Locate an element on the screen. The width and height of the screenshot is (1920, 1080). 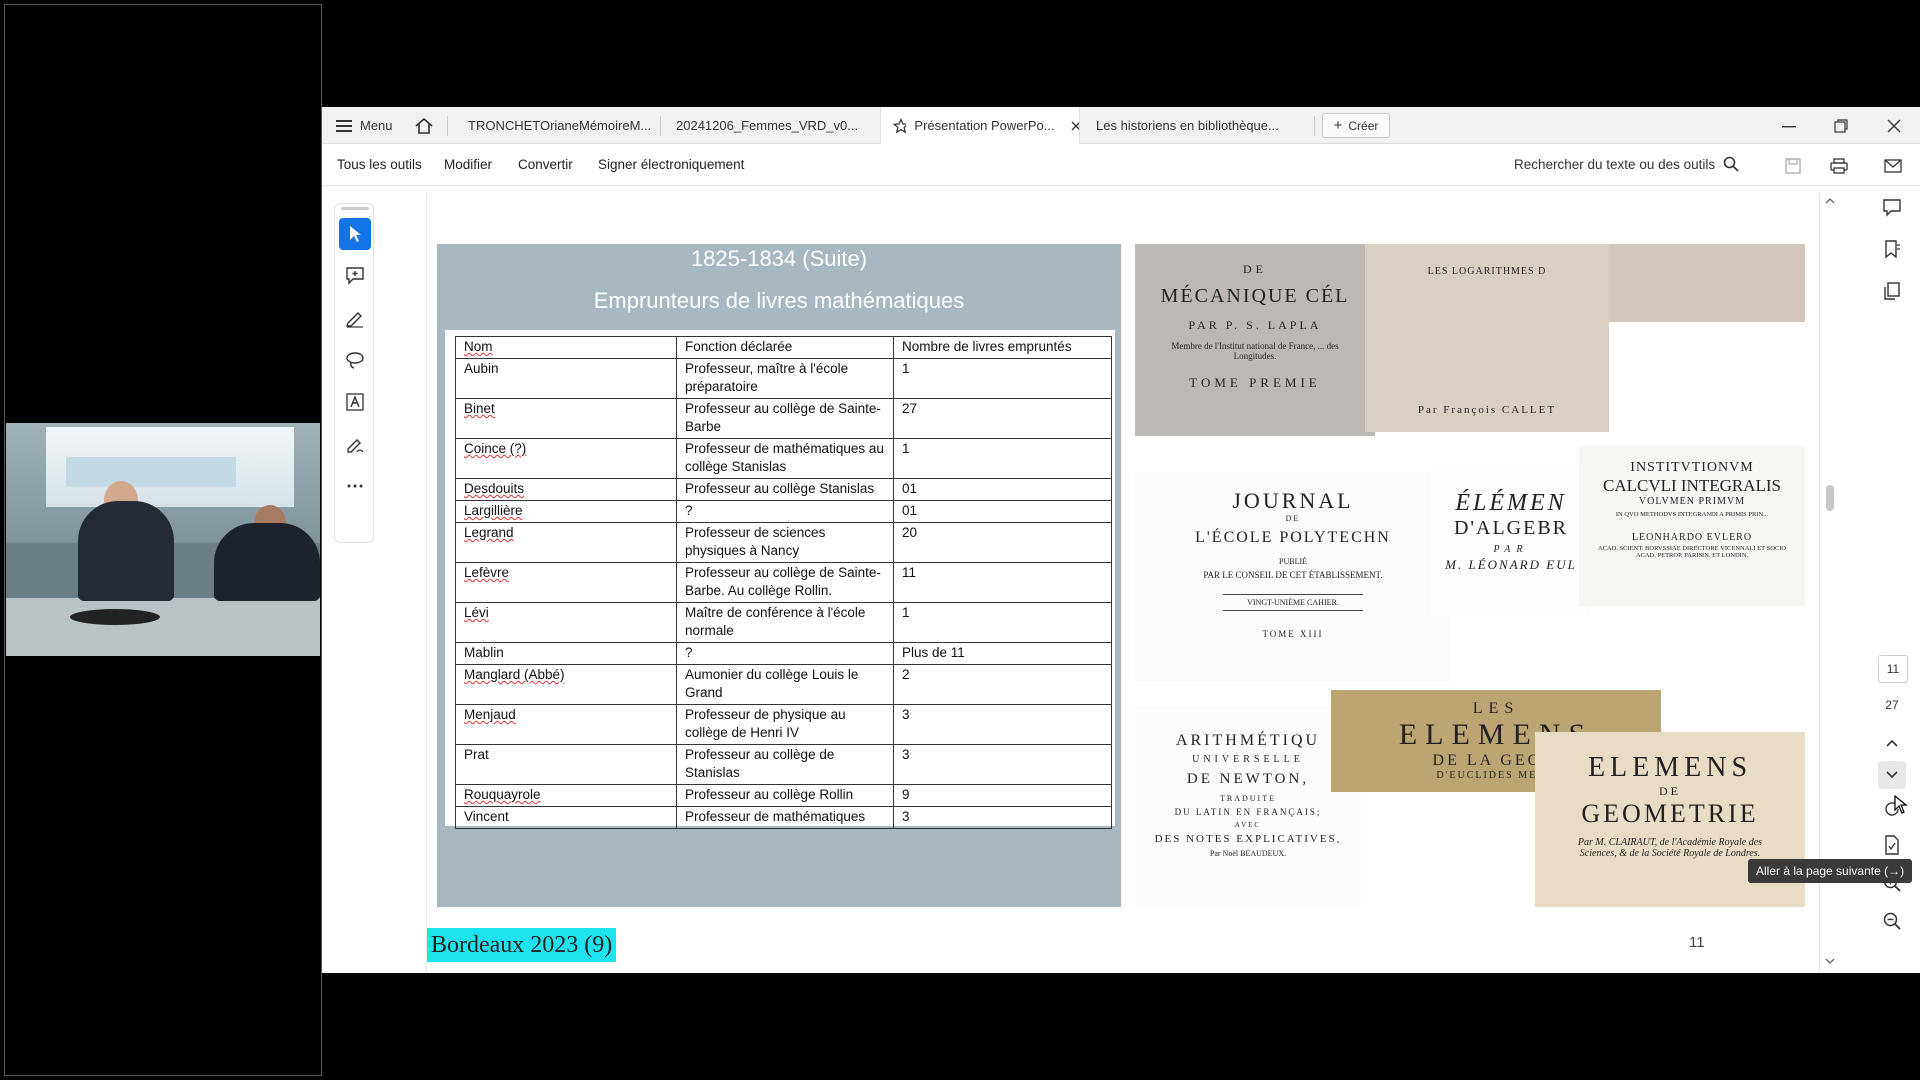
save-icon is located at coordinates (1793, 166).